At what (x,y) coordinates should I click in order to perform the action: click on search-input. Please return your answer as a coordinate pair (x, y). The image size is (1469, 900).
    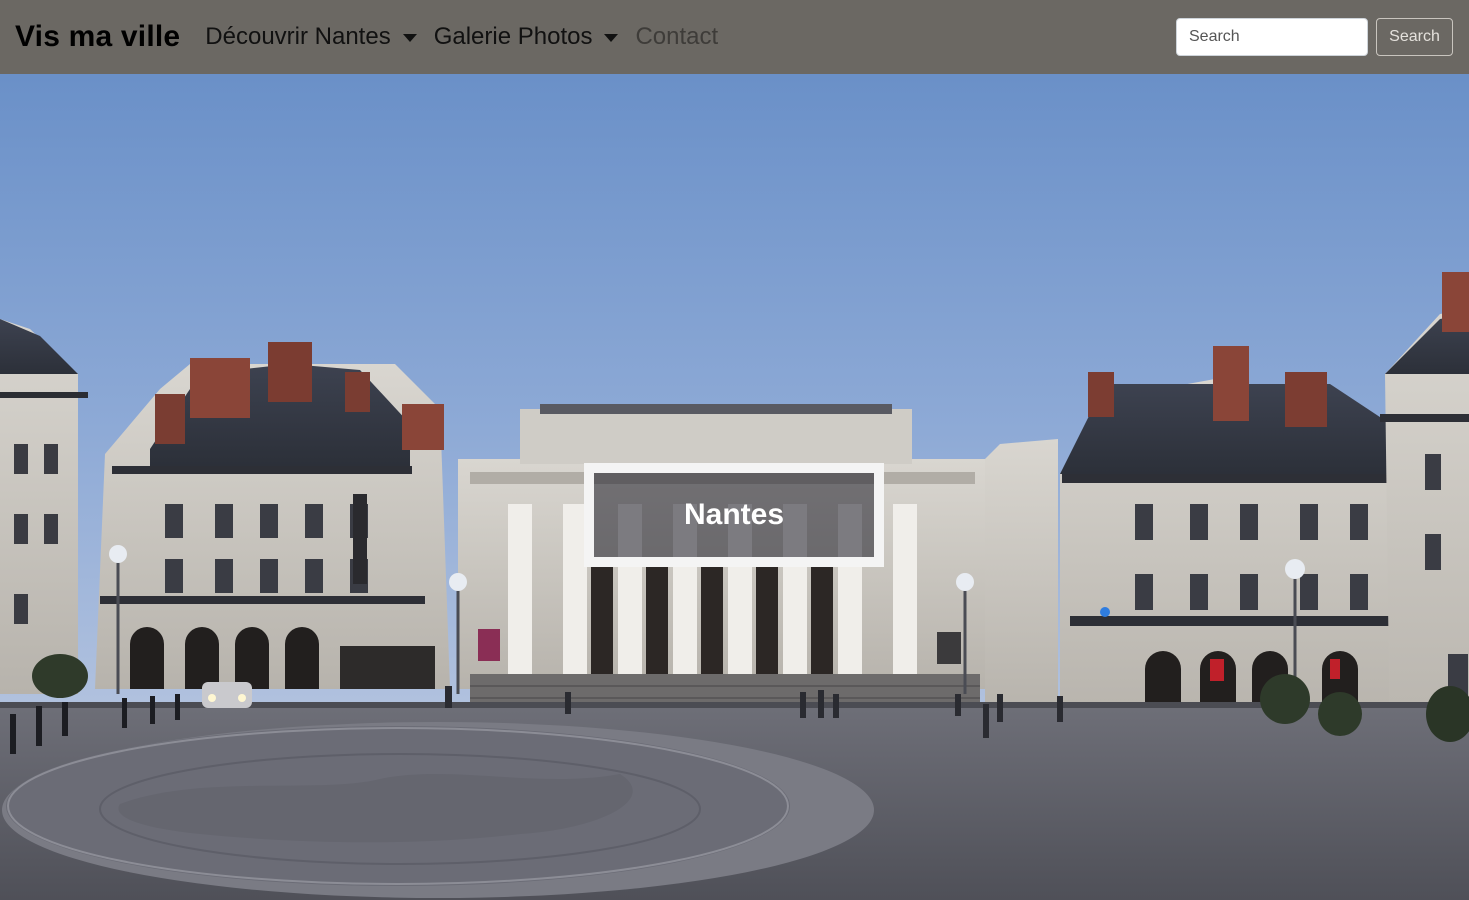
    Looking at the image, I should click on (1272, 37).